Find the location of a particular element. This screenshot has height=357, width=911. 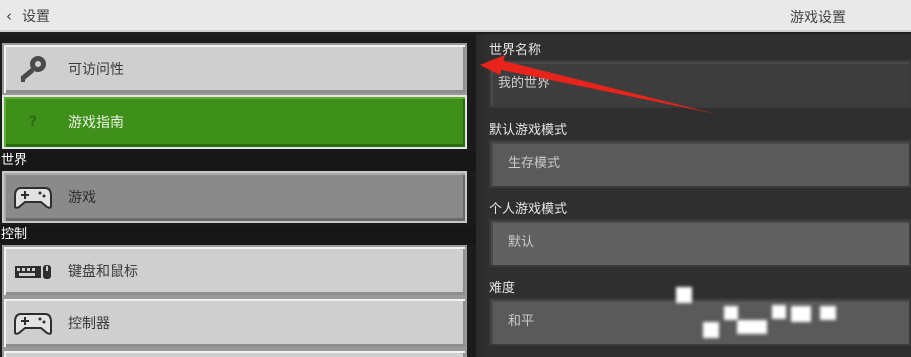

world-name-input: 我的世界 is located at coordinates (700, 84).